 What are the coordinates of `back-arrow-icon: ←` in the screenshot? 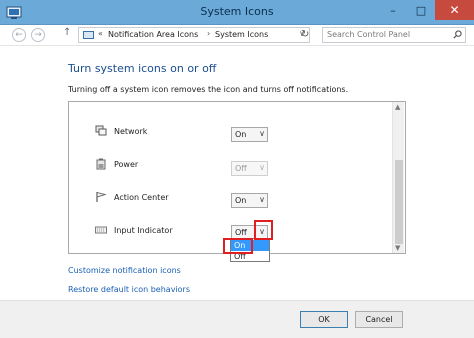 It's located at (19, 35).